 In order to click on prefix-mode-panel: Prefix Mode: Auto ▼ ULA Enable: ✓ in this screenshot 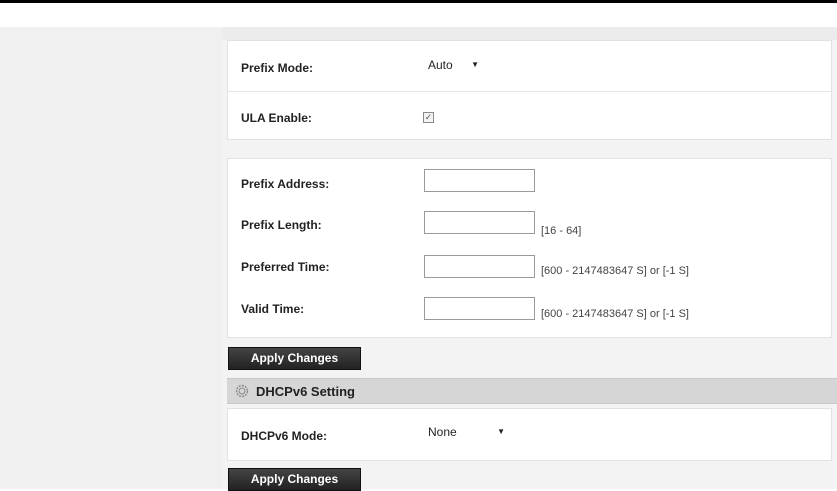, I will do `click(529, 90)`.